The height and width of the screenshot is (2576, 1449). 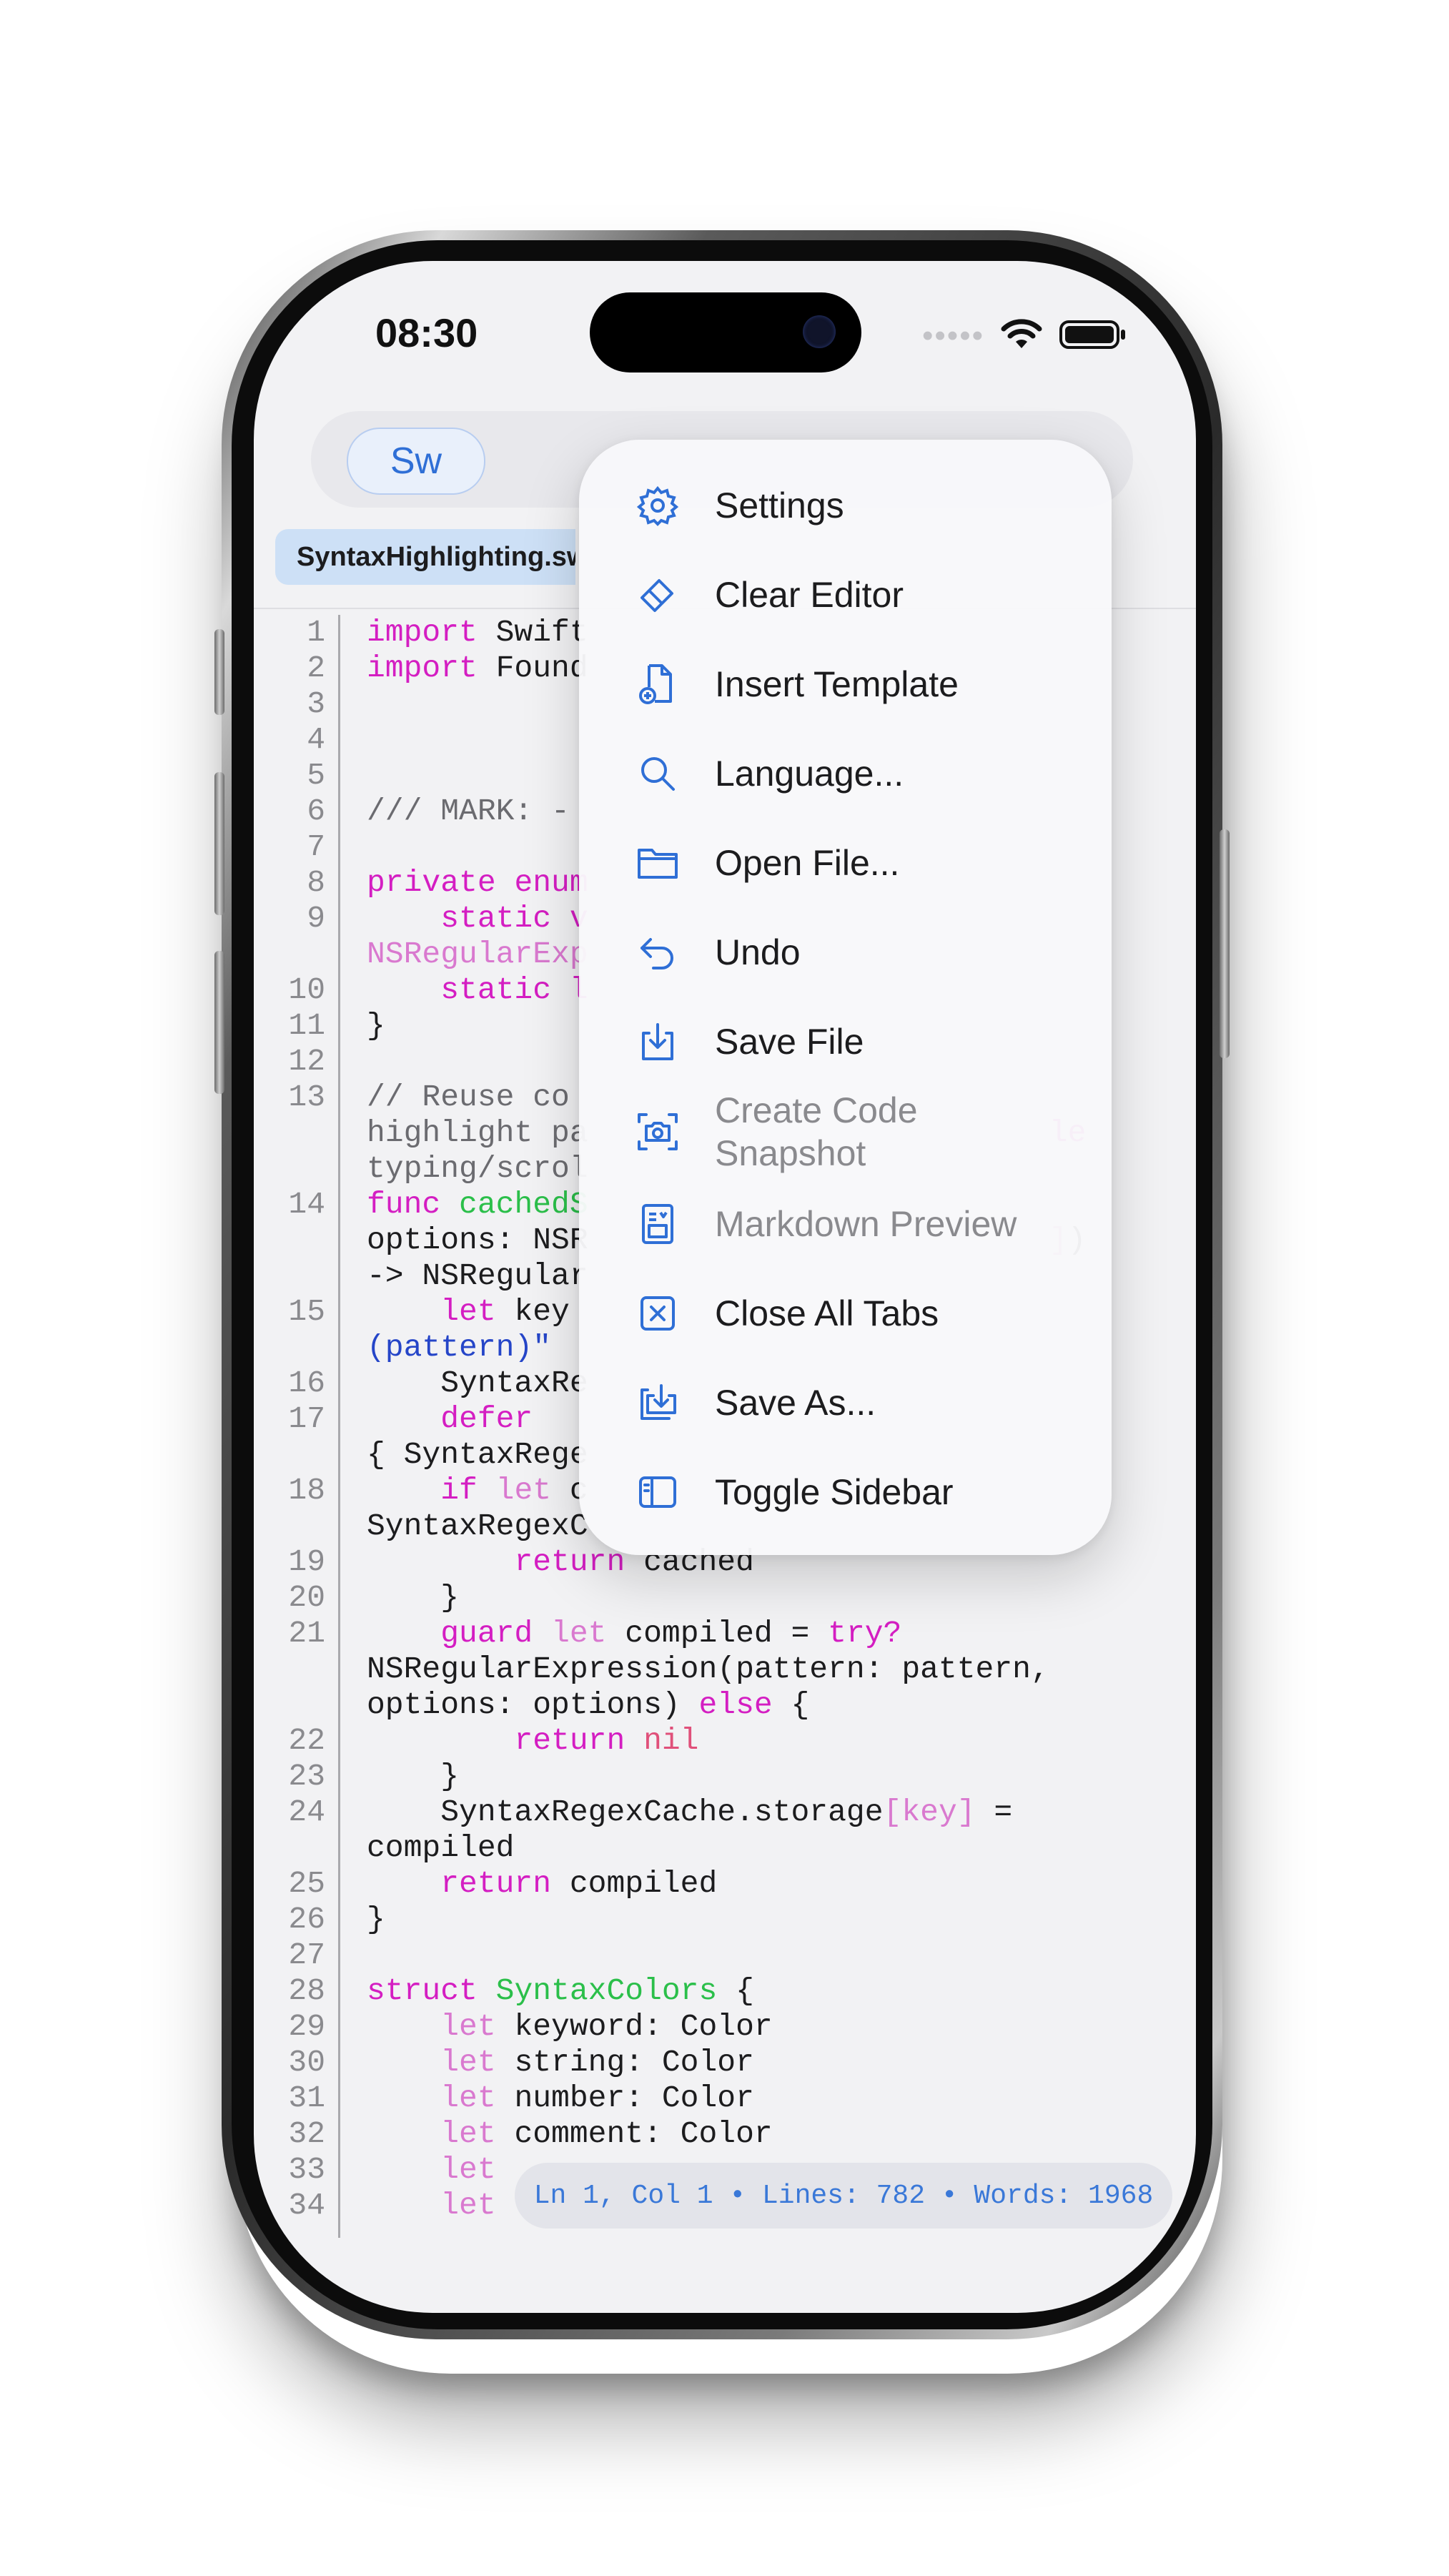 I want to click on dynamic-island, so click(x=725, y=332).